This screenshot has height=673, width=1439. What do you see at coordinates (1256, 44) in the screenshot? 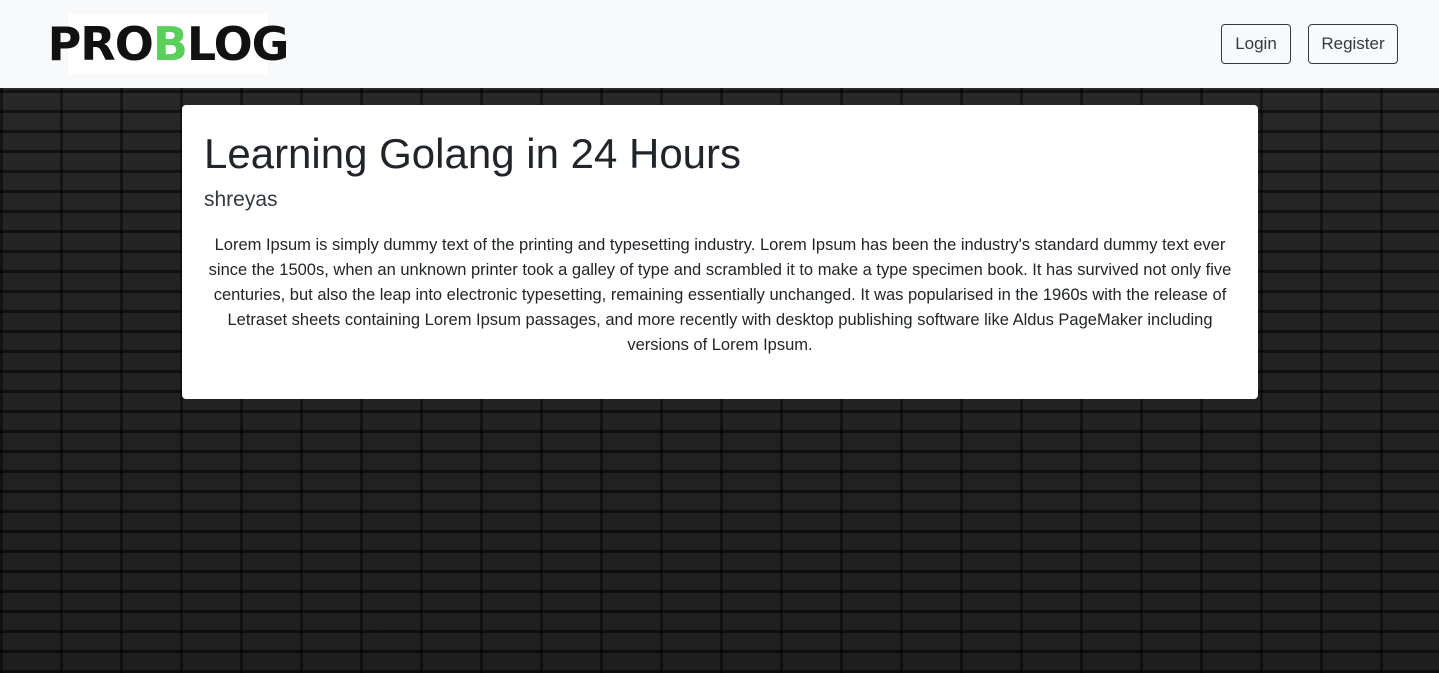
I see `login-button: Login` at bounding box center [1256, 44].